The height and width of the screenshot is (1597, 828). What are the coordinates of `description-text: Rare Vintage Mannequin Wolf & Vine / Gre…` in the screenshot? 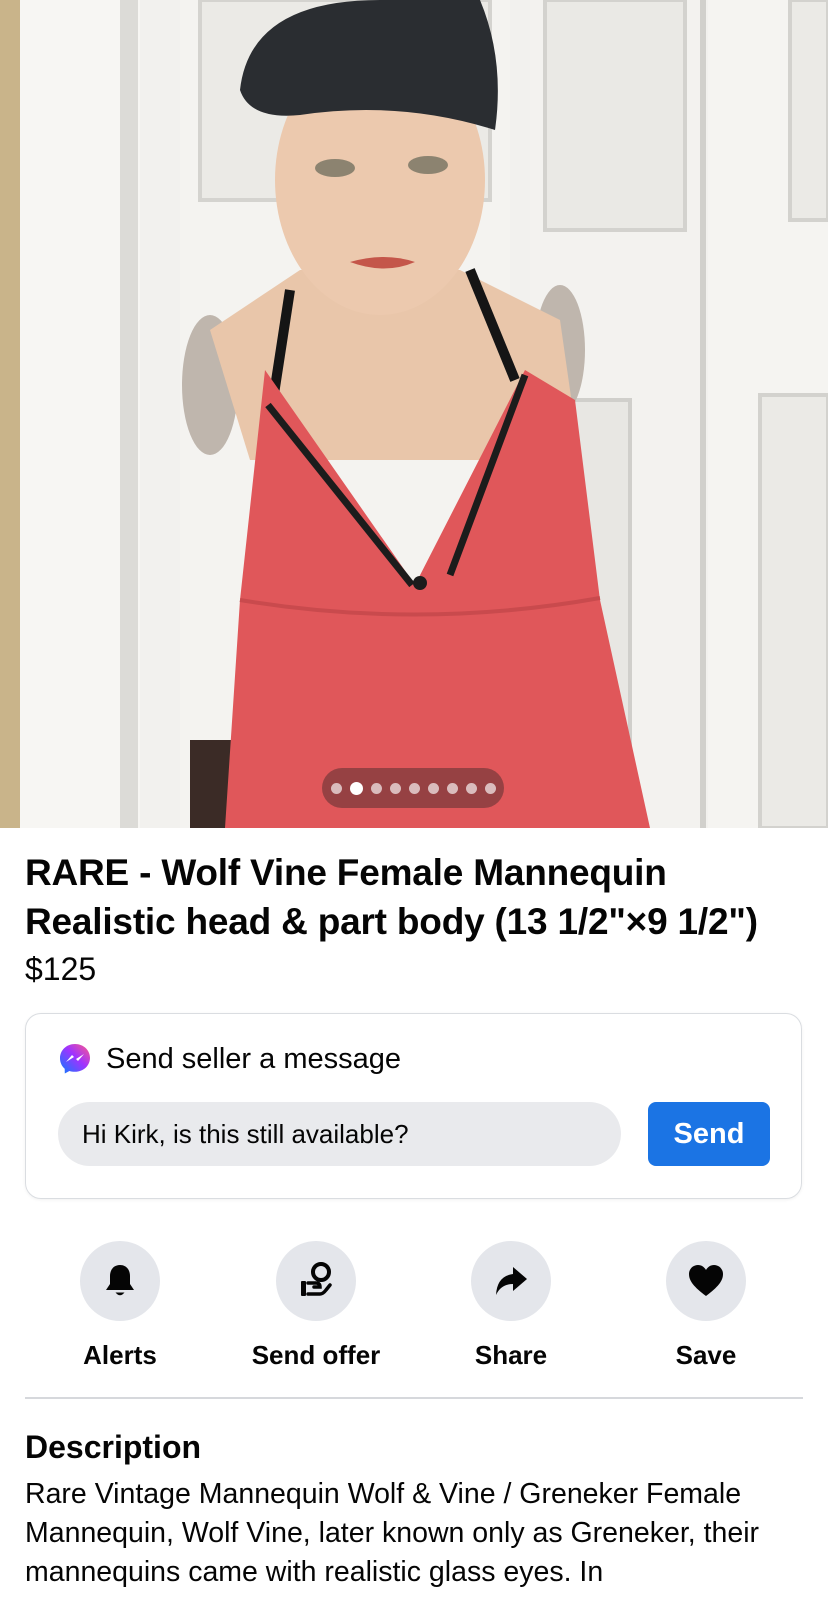 It's located at (392, 1533).